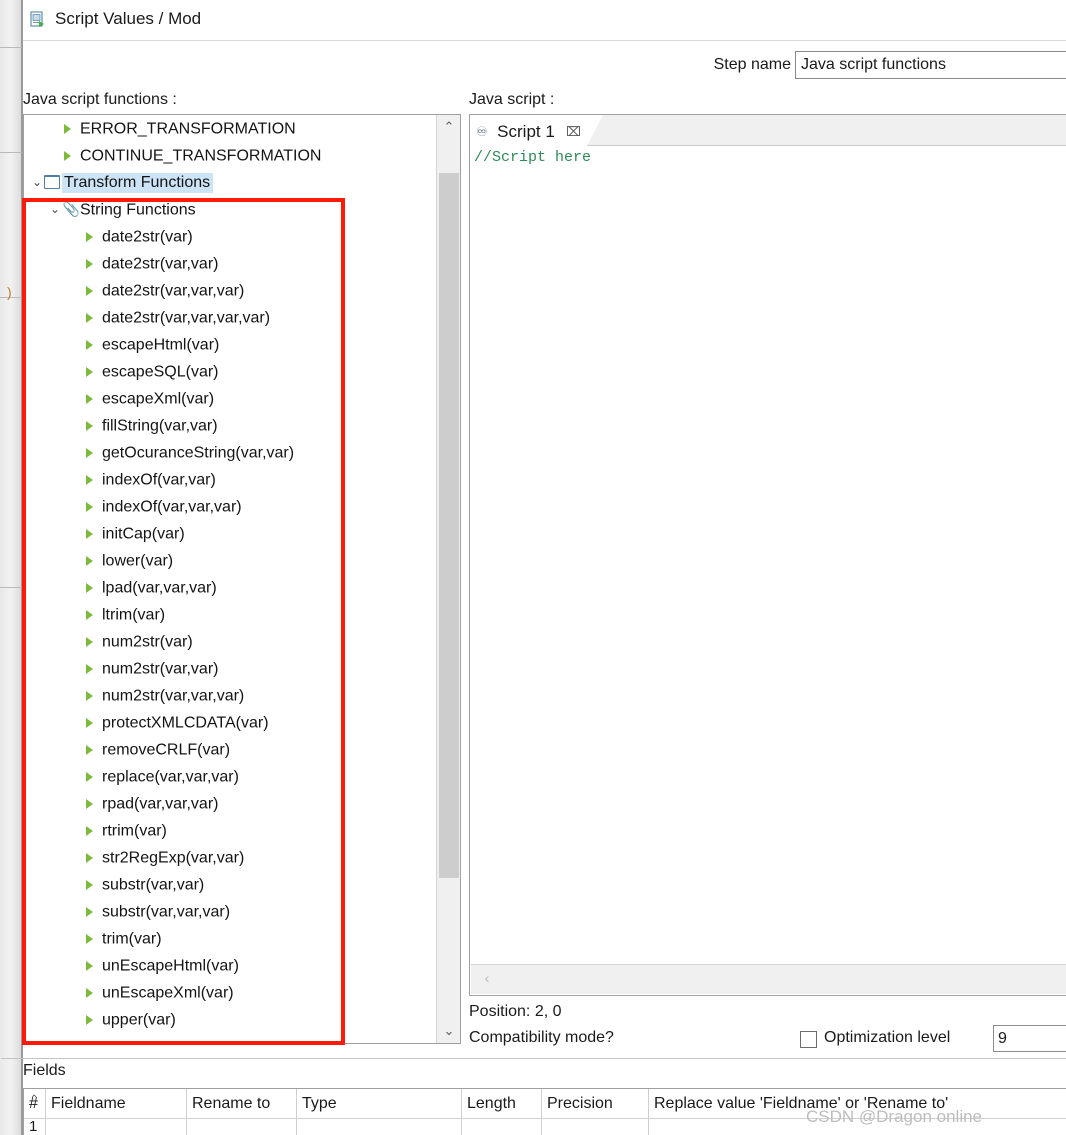 Image resolution: width=1066 pixels, height=1135 pixels. Describe the element at coordinates (230, 479) in the screenshot. I see `tree-item: indexOf(var,var)` at that location.